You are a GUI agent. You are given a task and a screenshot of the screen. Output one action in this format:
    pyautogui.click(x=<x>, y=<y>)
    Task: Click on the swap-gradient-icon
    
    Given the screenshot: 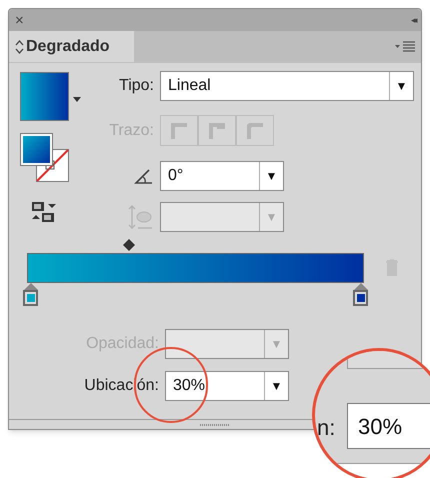 What is the action you would take?
    pyautogui.click(x=44, y=212)
    